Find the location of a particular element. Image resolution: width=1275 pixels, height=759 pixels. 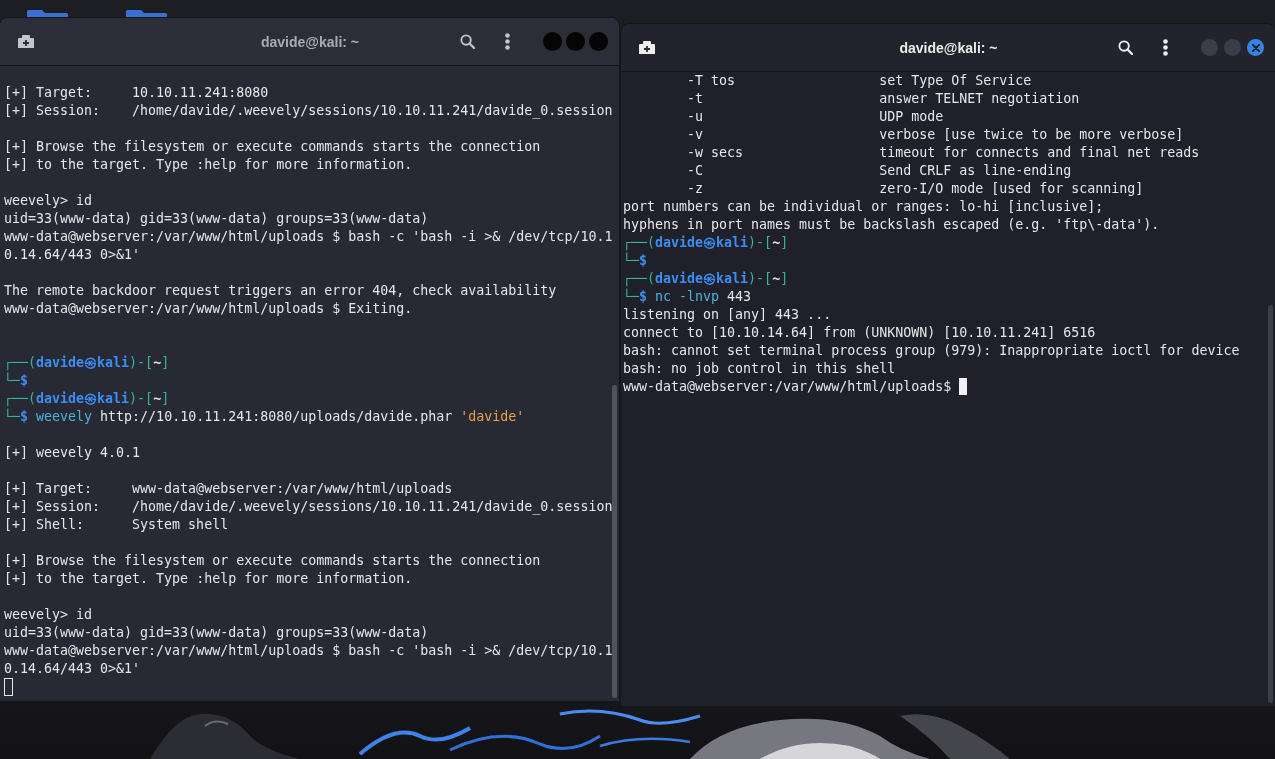

terminal-line: [+] weevely 4.0.1 is located at coordinates (72, 452).